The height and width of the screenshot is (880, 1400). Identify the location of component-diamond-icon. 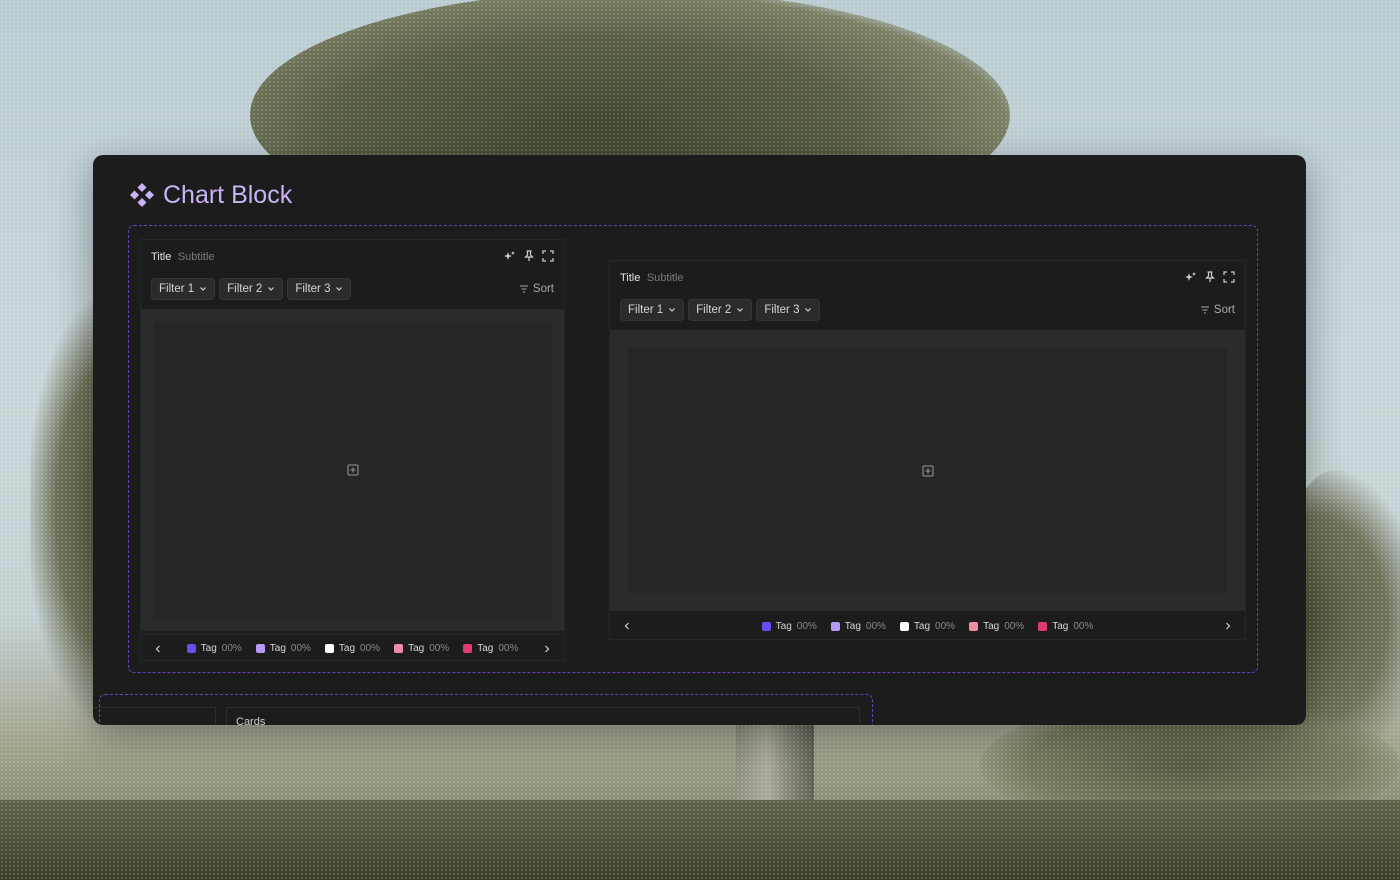
(142, 195).